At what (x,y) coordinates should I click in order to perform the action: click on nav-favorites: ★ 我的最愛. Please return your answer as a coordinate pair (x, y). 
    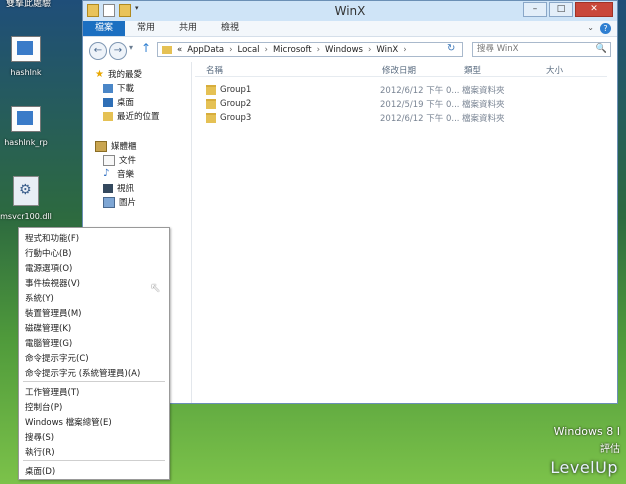
    Looking at the image, I should click on (118, 74).